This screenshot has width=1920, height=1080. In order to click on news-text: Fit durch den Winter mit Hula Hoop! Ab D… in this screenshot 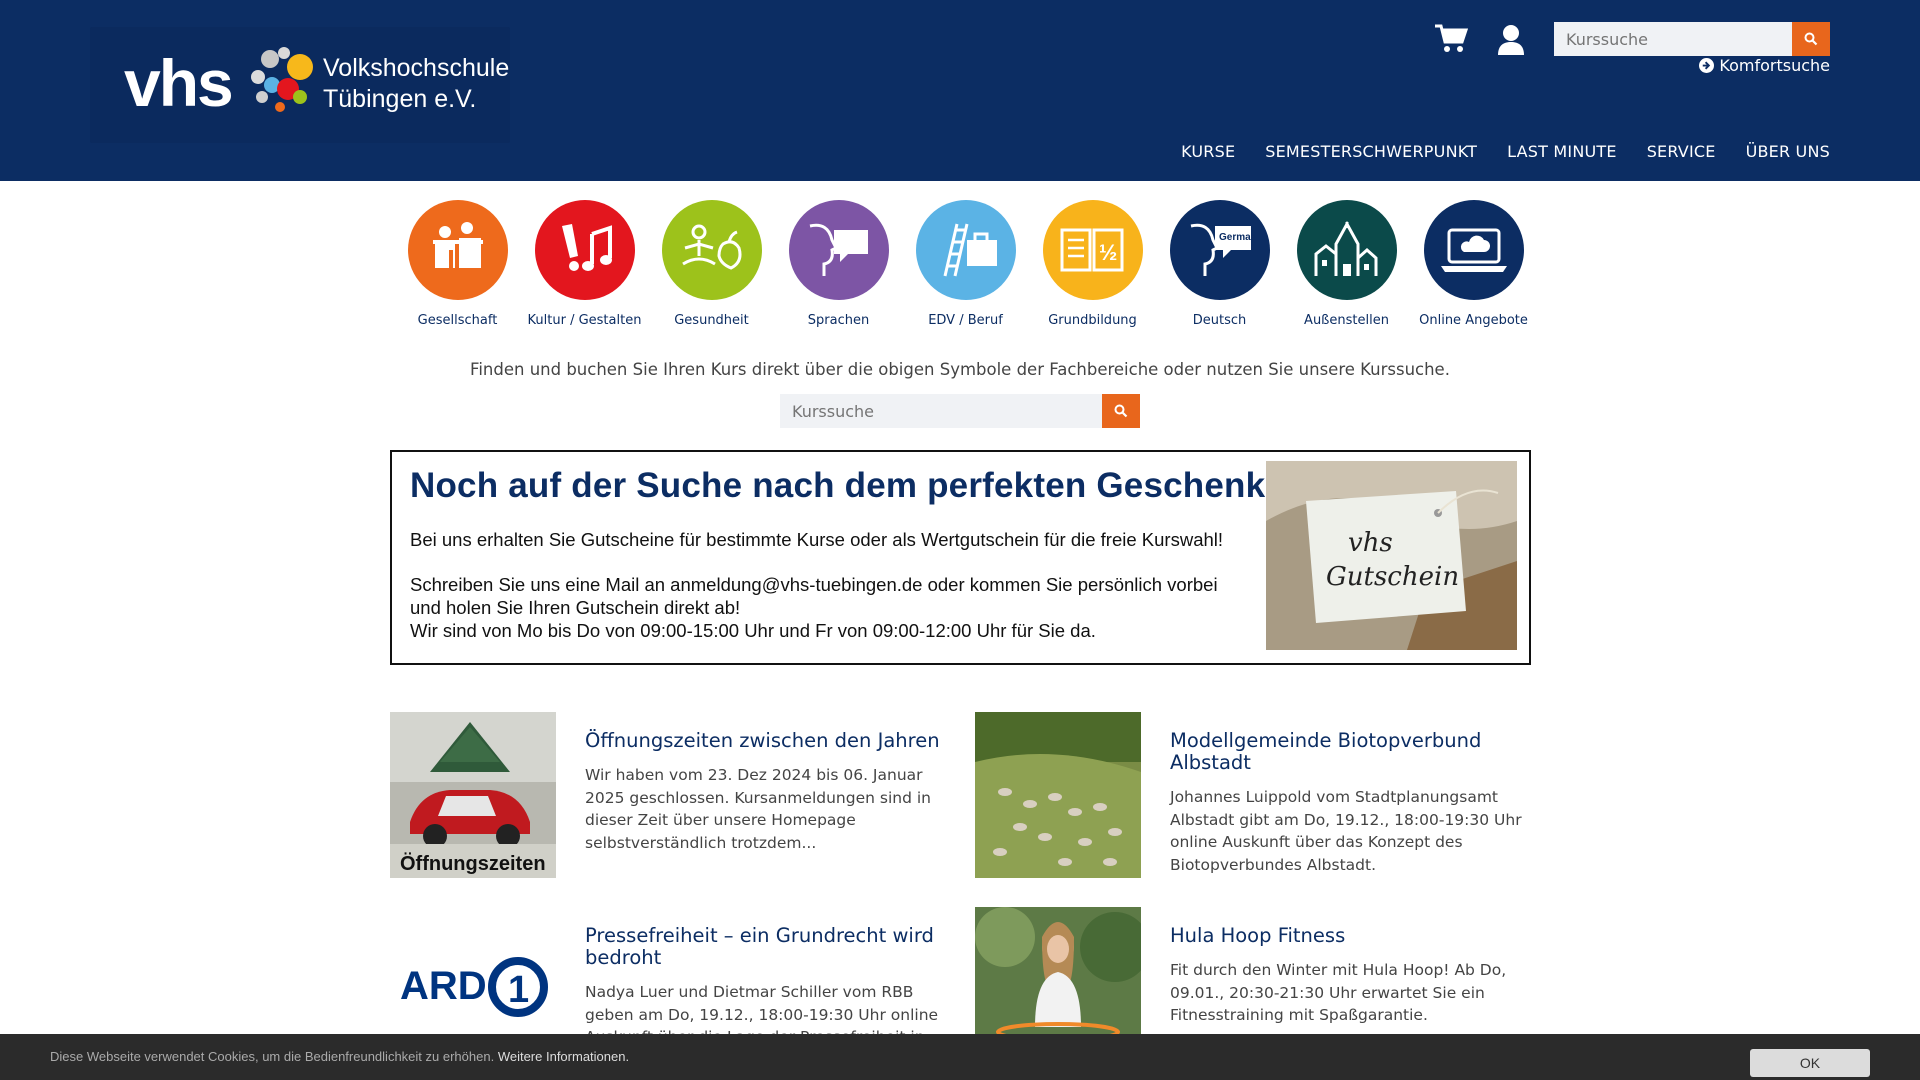, I will do `click(1338, 992)`.